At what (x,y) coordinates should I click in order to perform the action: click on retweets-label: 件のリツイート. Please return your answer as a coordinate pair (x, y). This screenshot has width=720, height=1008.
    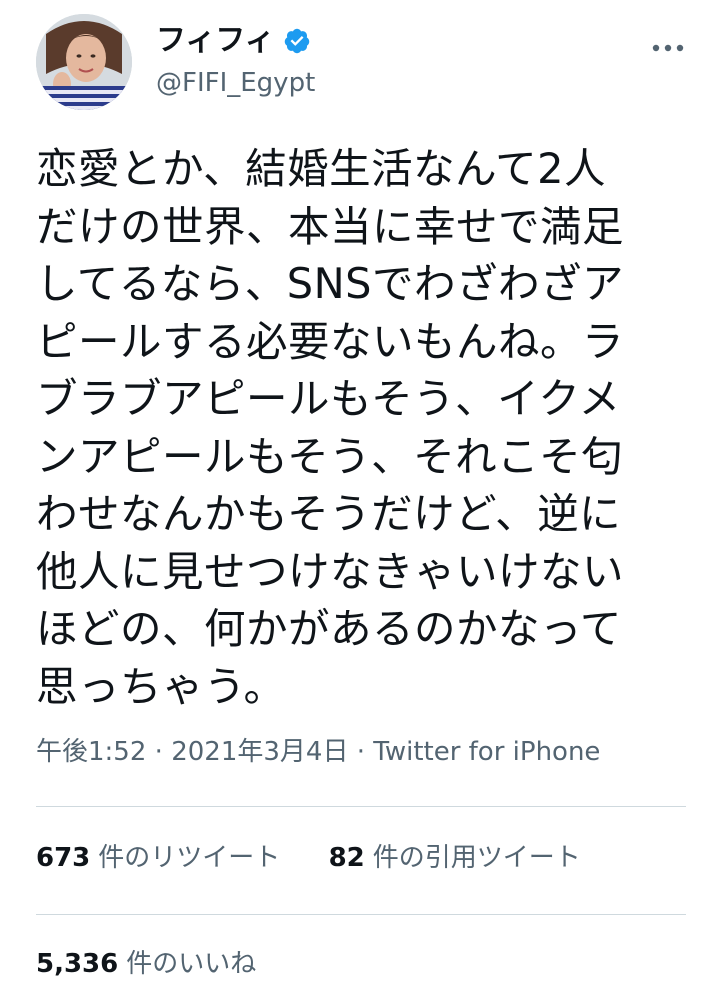
    Looking at the image, I should click on (189, 858).